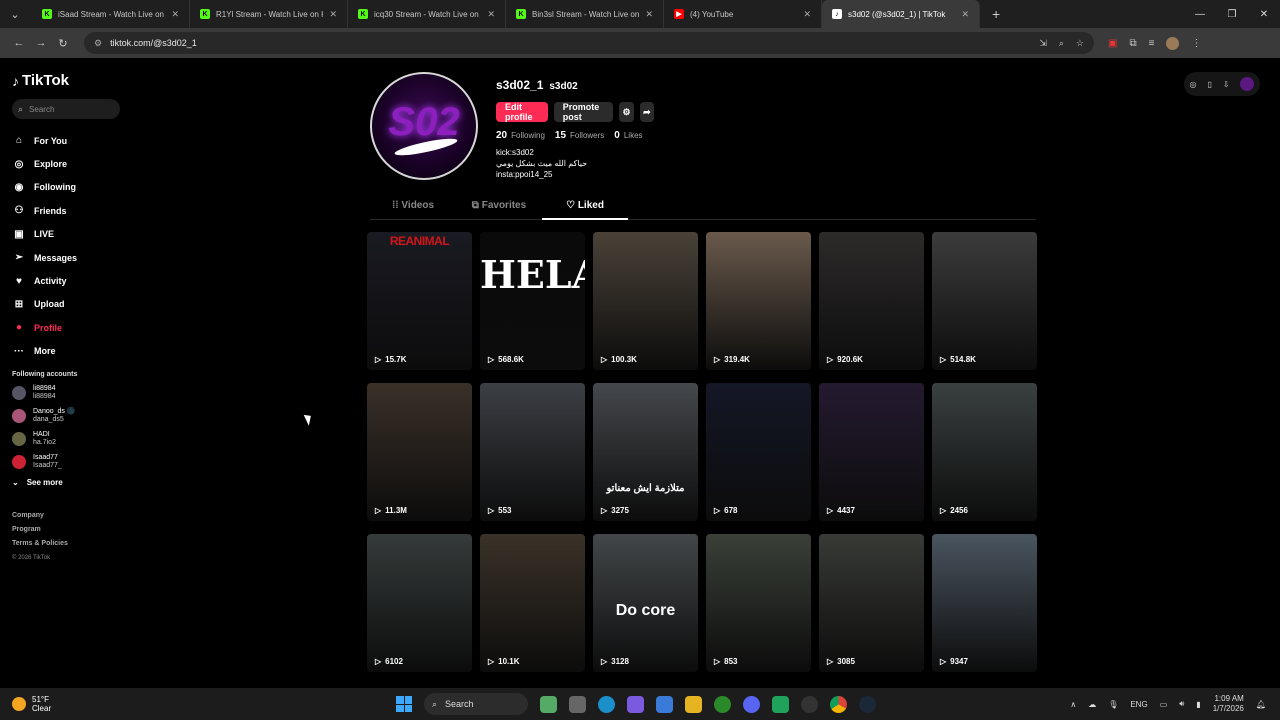 This screenshot has width=1280, height=720. What do you see at coordinates (1152, 43) in the screenshot?
I see `reading-list-icon: ≡` at bounding box center [1152, 43].